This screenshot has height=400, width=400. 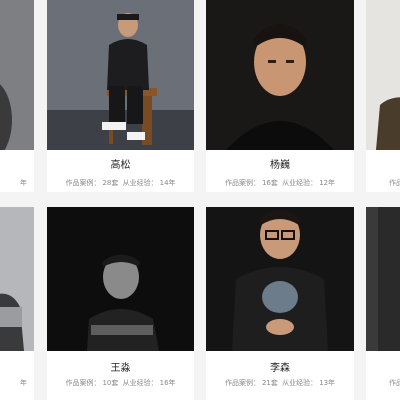 What do you see at coordinates (120, 183) in the screenshot?
I see `designer-meta: 作品案例： 28套 从业经验： 14年` at bounding box center [120, 183].